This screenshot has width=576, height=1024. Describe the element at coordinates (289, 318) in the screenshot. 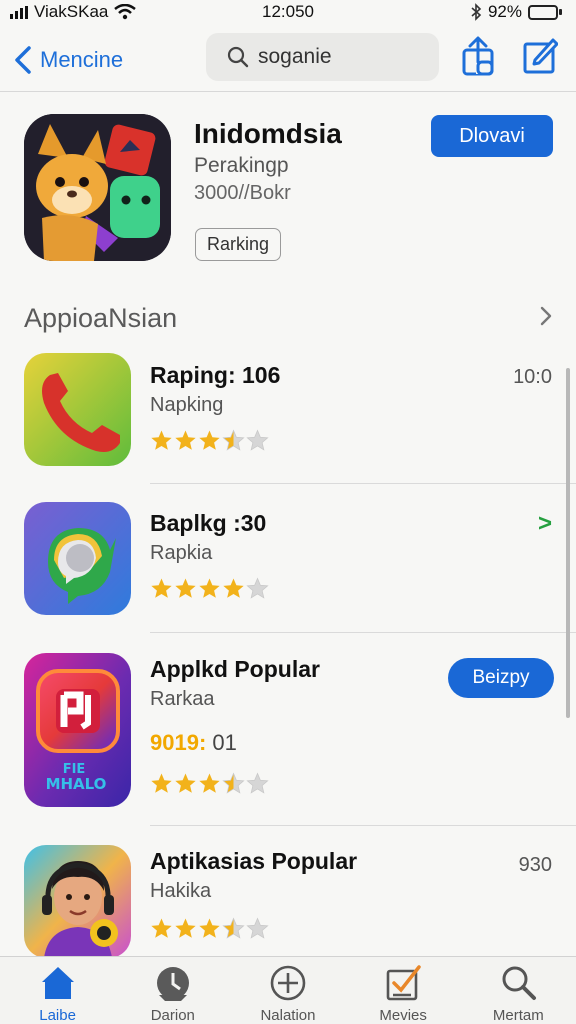

I see `section-header: AppioaNsian` at that location.